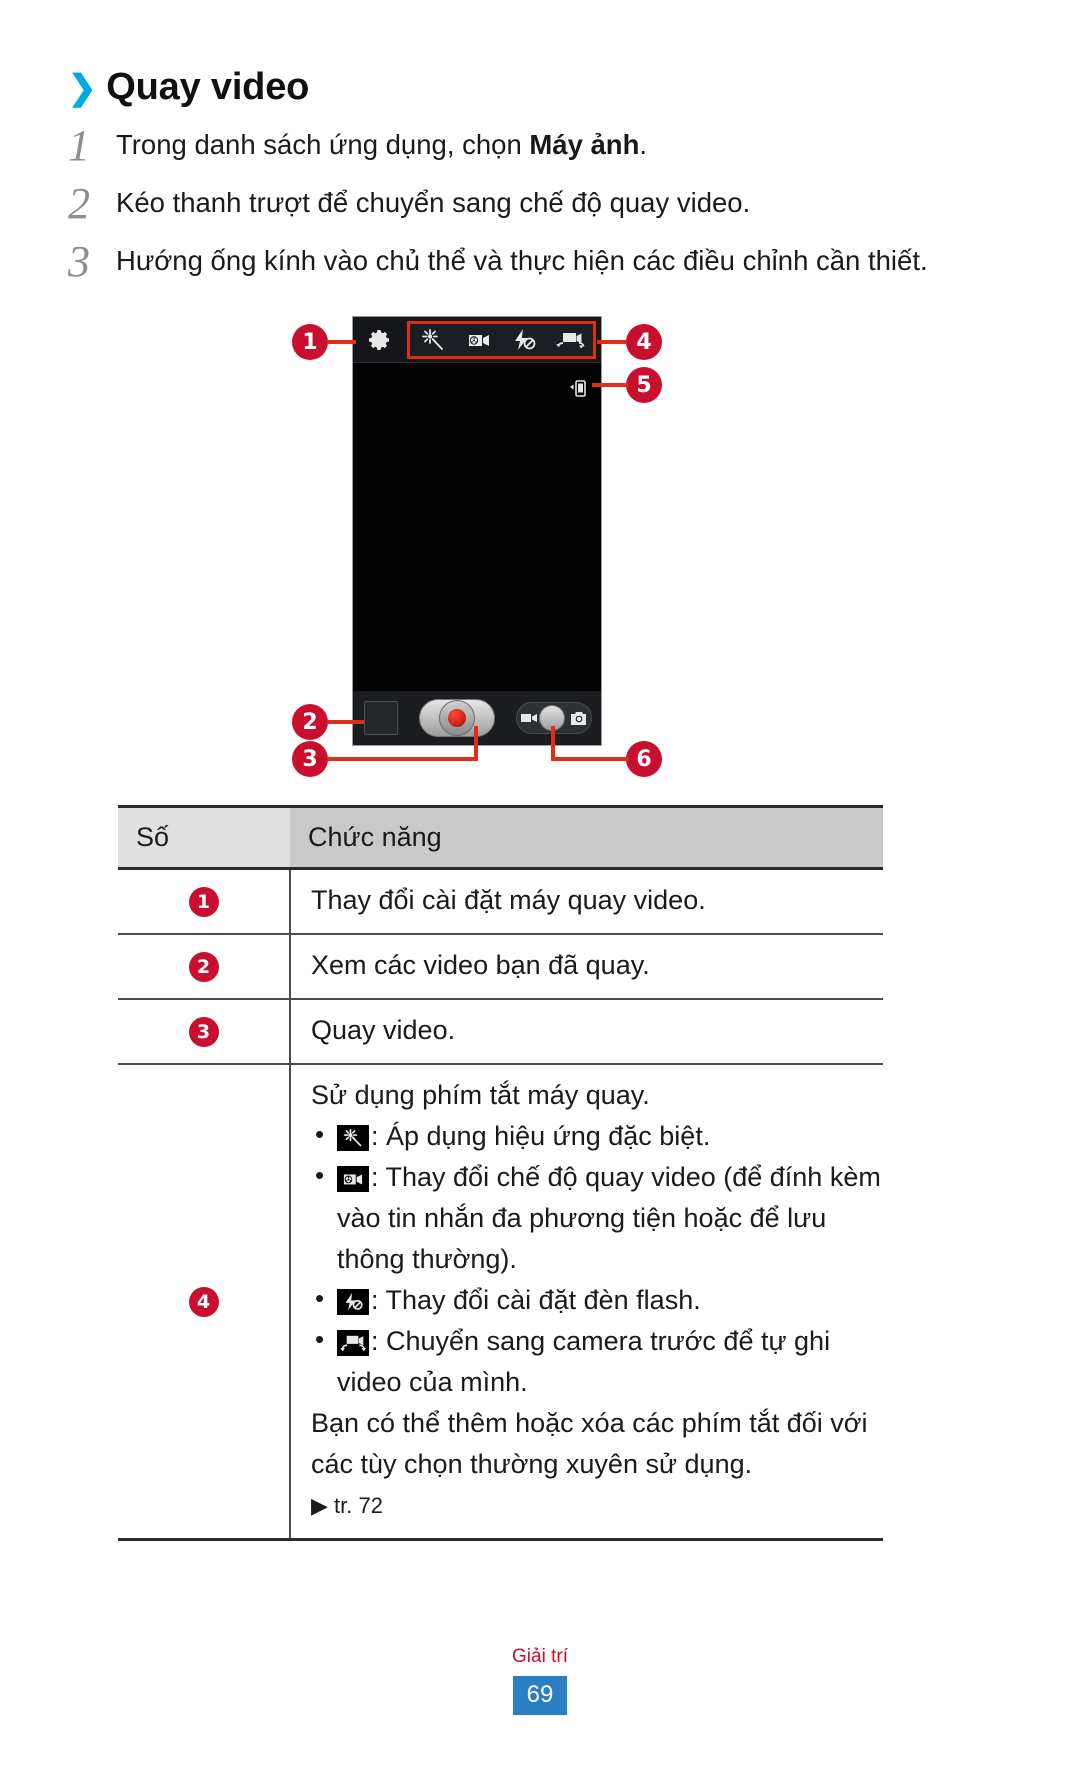 Image resolution: width=1080 pixels, height=1771 pixels. Describe the element at coordinates (553, 742) in the screenshot. I see `callout-leader-6-v` at that location.